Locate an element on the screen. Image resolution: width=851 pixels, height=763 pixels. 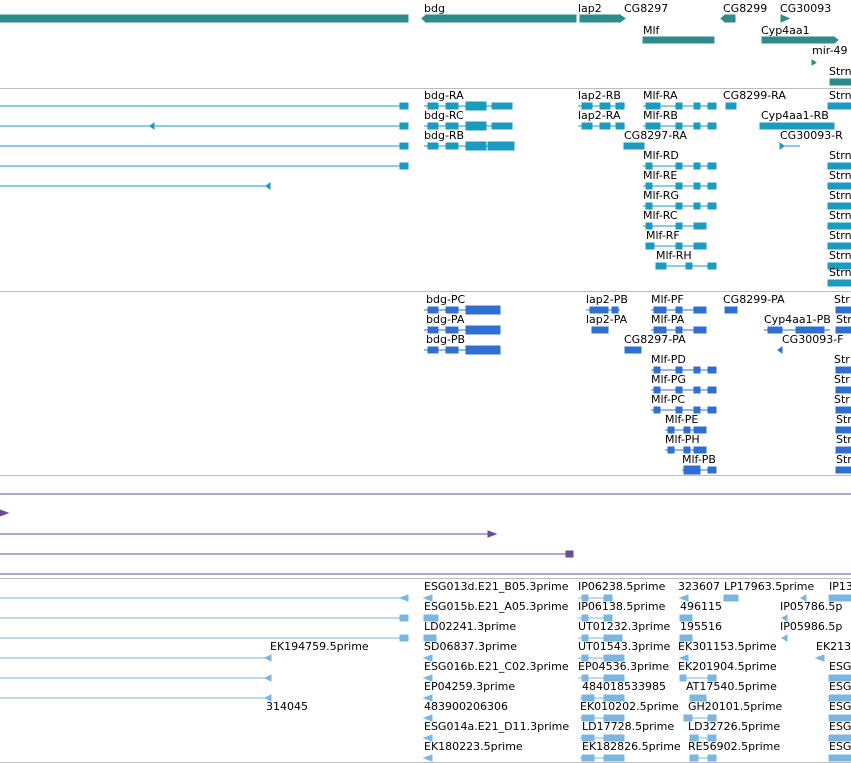
est-label: UT01232.3prime is located at coordinates (624, 626).